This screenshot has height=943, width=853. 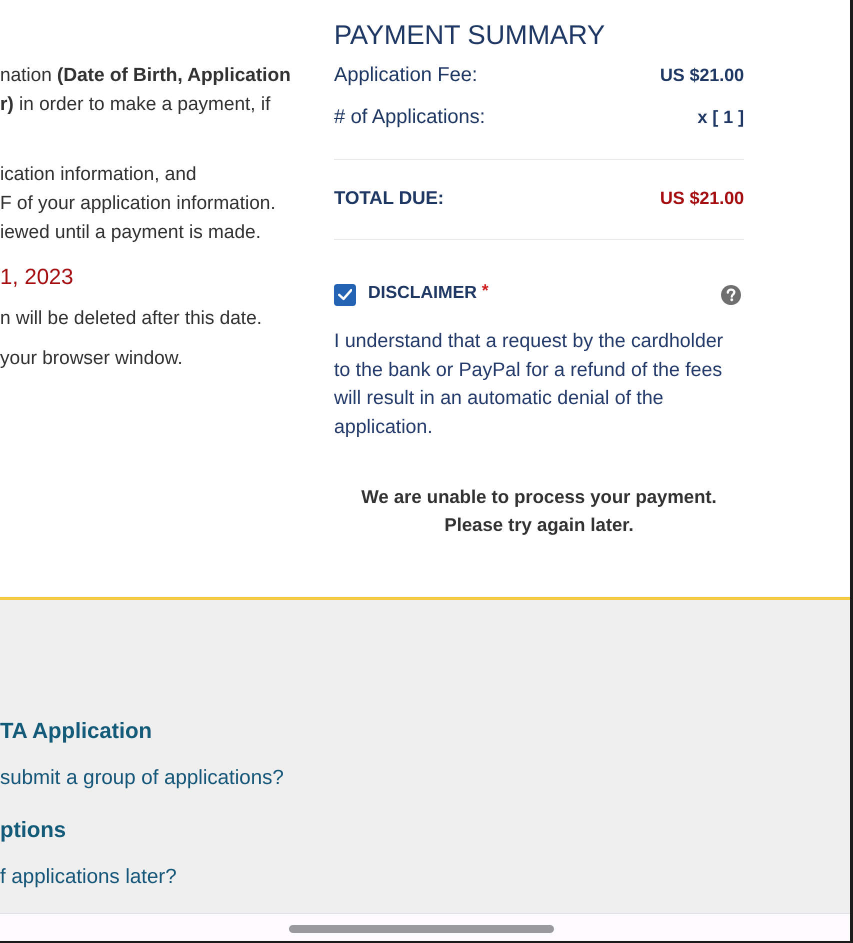 What do you see at coordinates (76, 731) in the screenshot?
I see `footer-heading: TA Application` at bounding box center [76, 731].